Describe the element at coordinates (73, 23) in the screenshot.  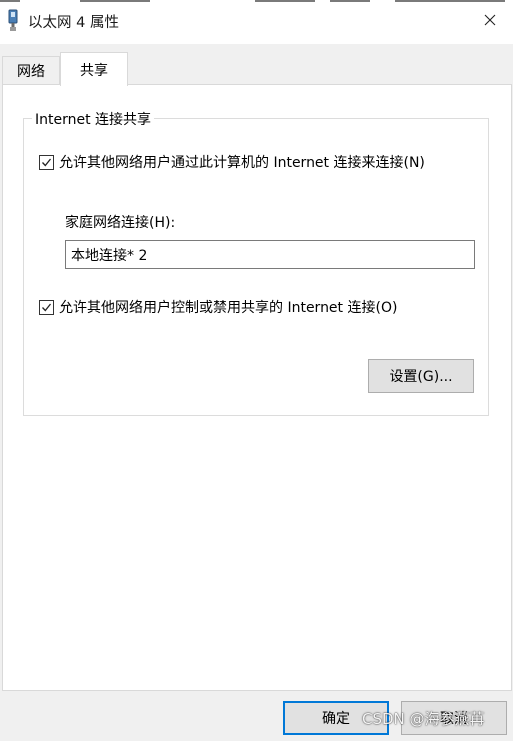
I see `window-title: 以太网 4 属性` at that location.